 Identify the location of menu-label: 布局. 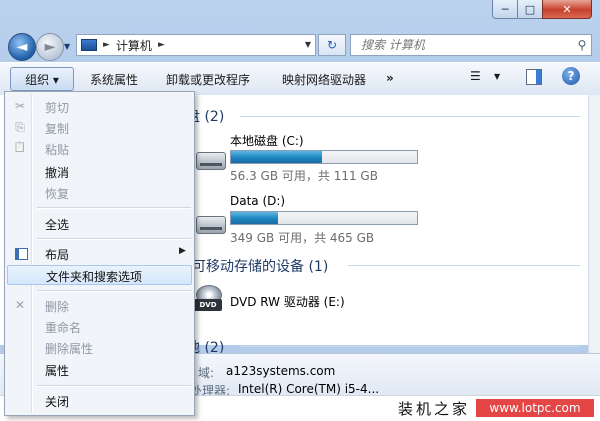
(57, 255).